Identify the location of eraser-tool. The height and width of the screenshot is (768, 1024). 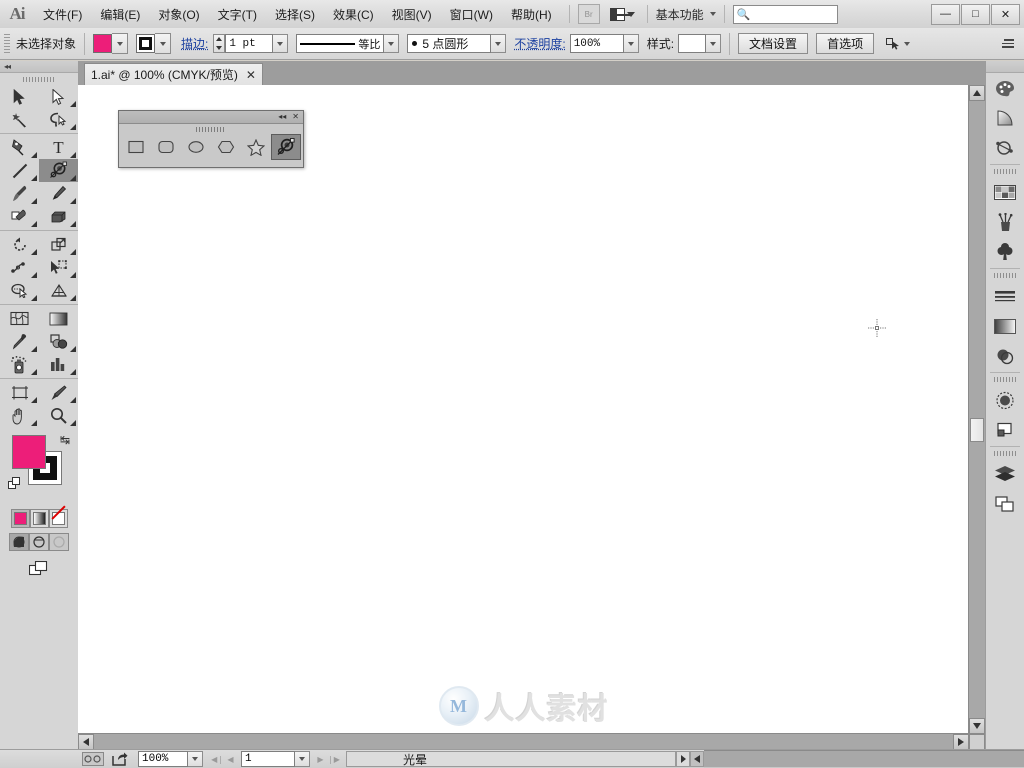
(58, 216).